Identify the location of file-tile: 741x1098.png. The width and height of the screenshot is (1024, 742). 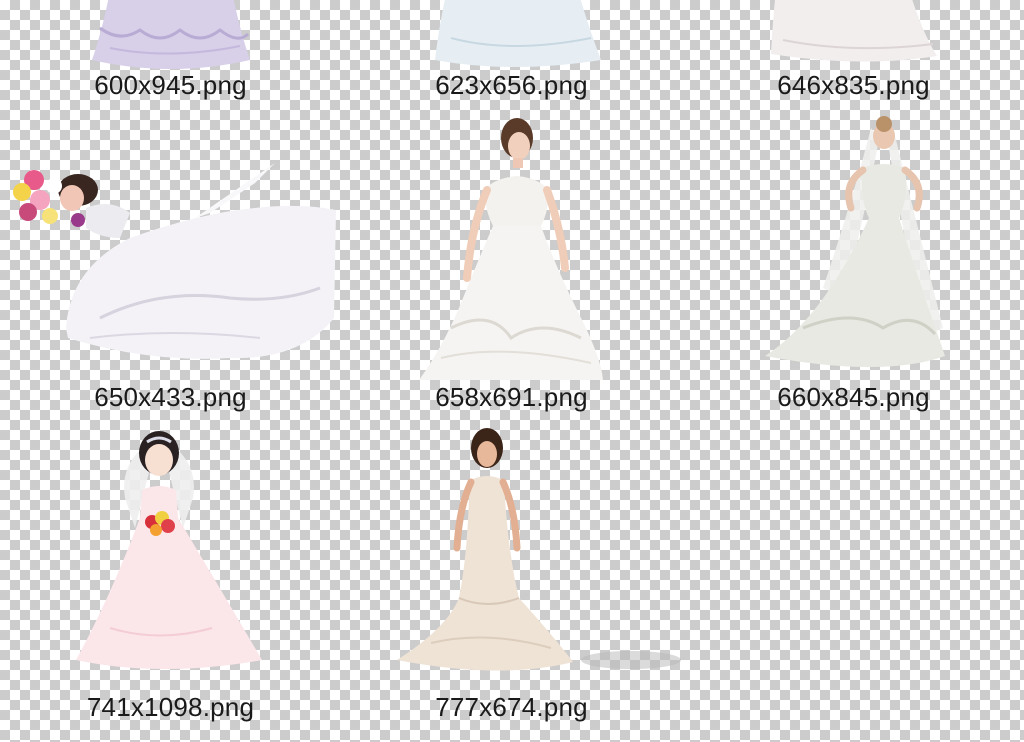
(170, 560).